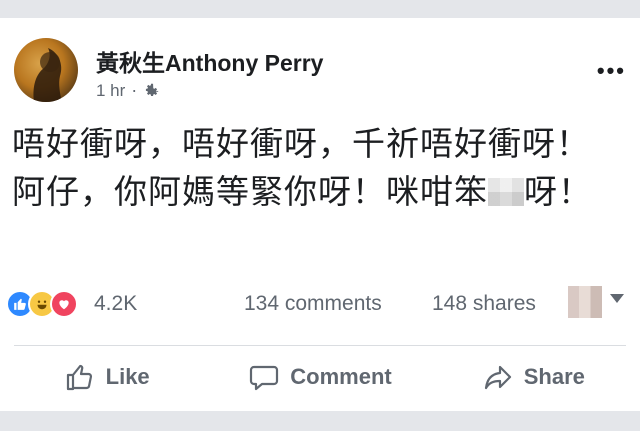 The width and height of the screenshot is (640, 431). I want to click on share-button: Share, so click(533, 377).